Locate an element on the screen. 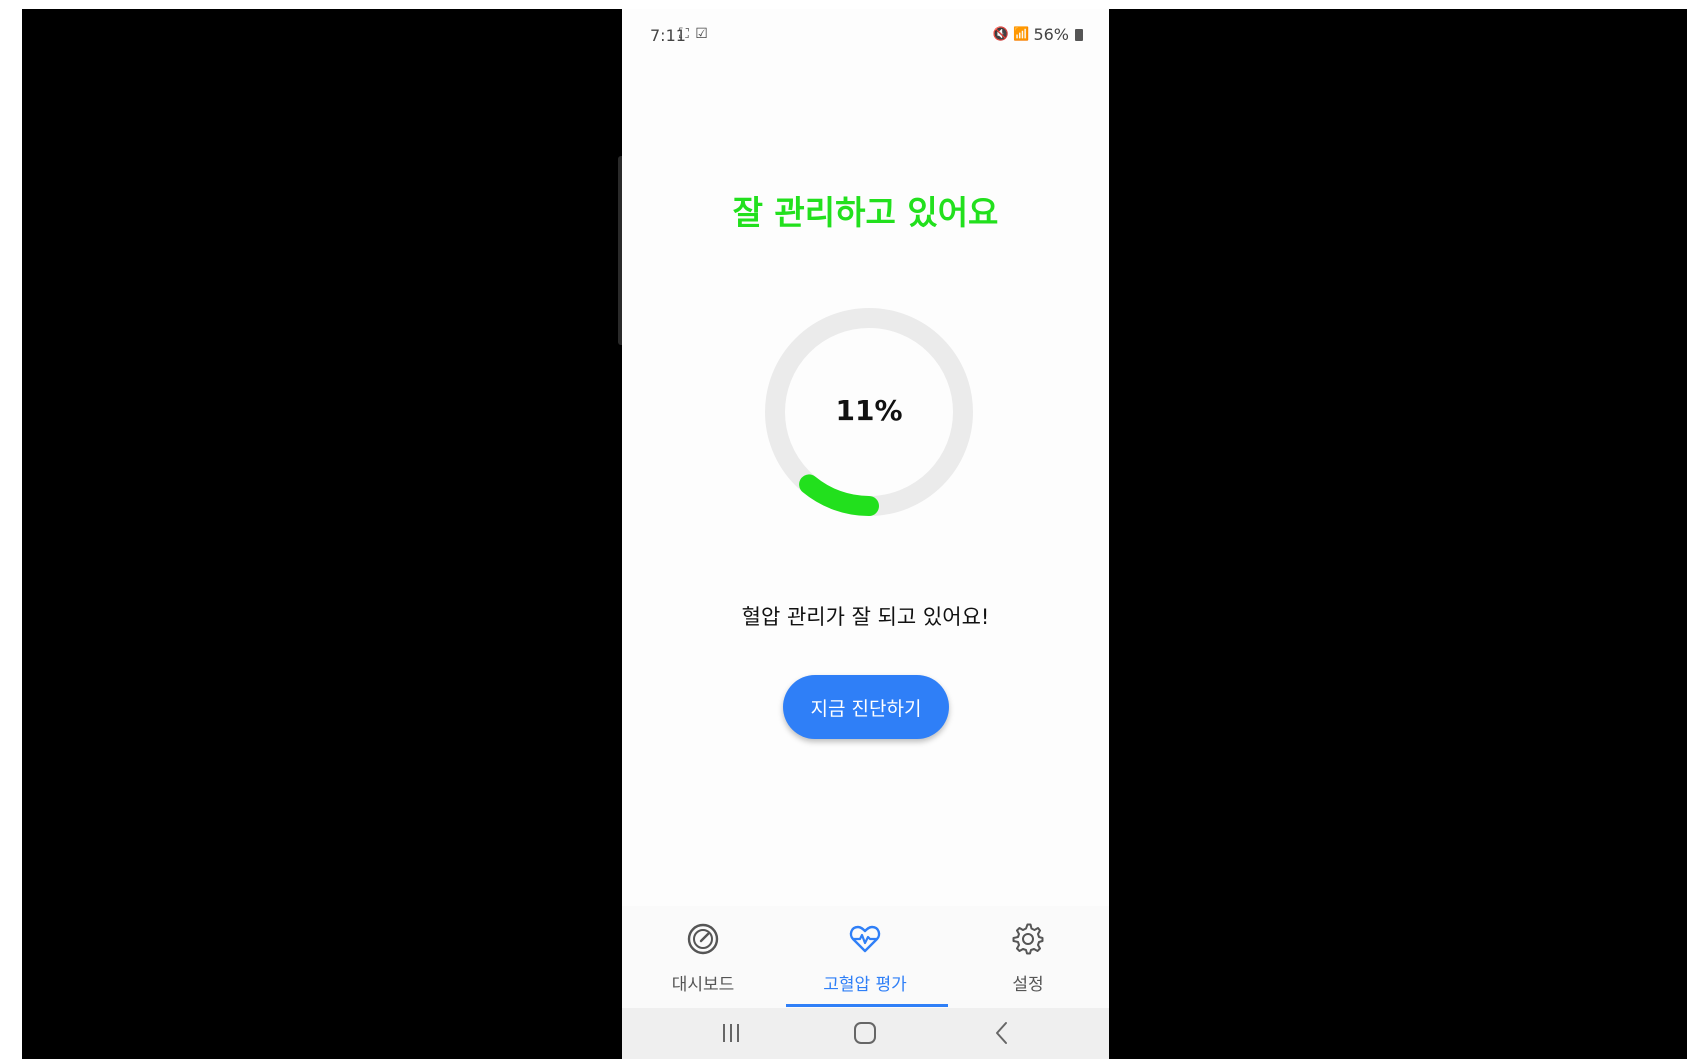 Image resolution: width=1687 pixels, height=1059 pixels. system-navigation-bar is located at coordinates (865, 1033).